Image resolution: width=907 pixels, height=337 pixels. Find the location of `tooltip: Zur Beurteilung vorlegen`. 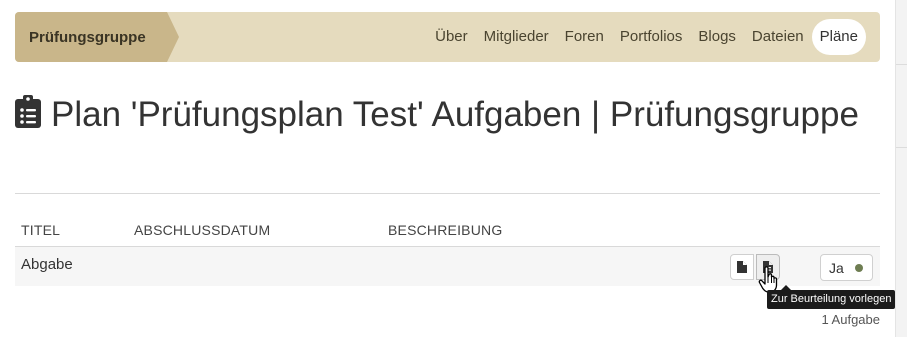

tooltip: Zur Beurteilung vorlegen is located at coordinates (831, 297).